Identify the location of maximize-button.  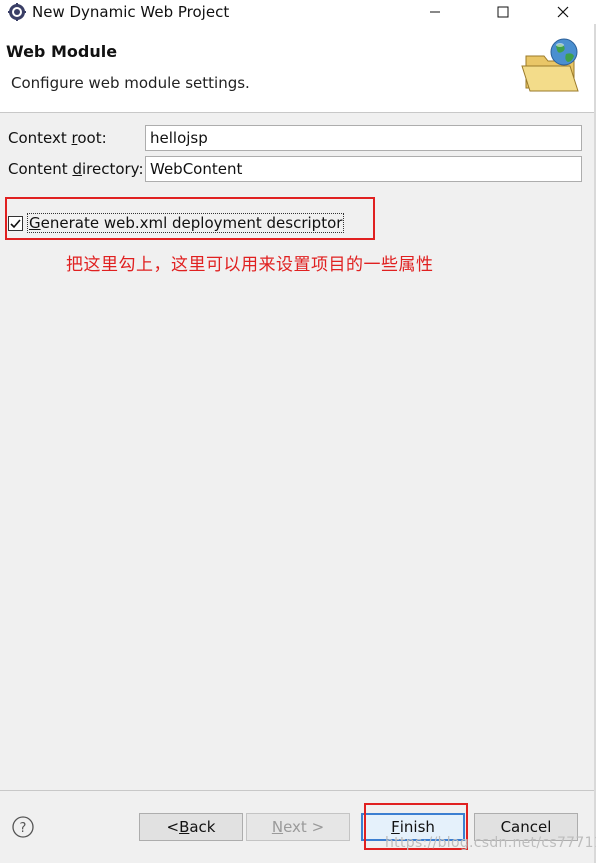
(503, 12).